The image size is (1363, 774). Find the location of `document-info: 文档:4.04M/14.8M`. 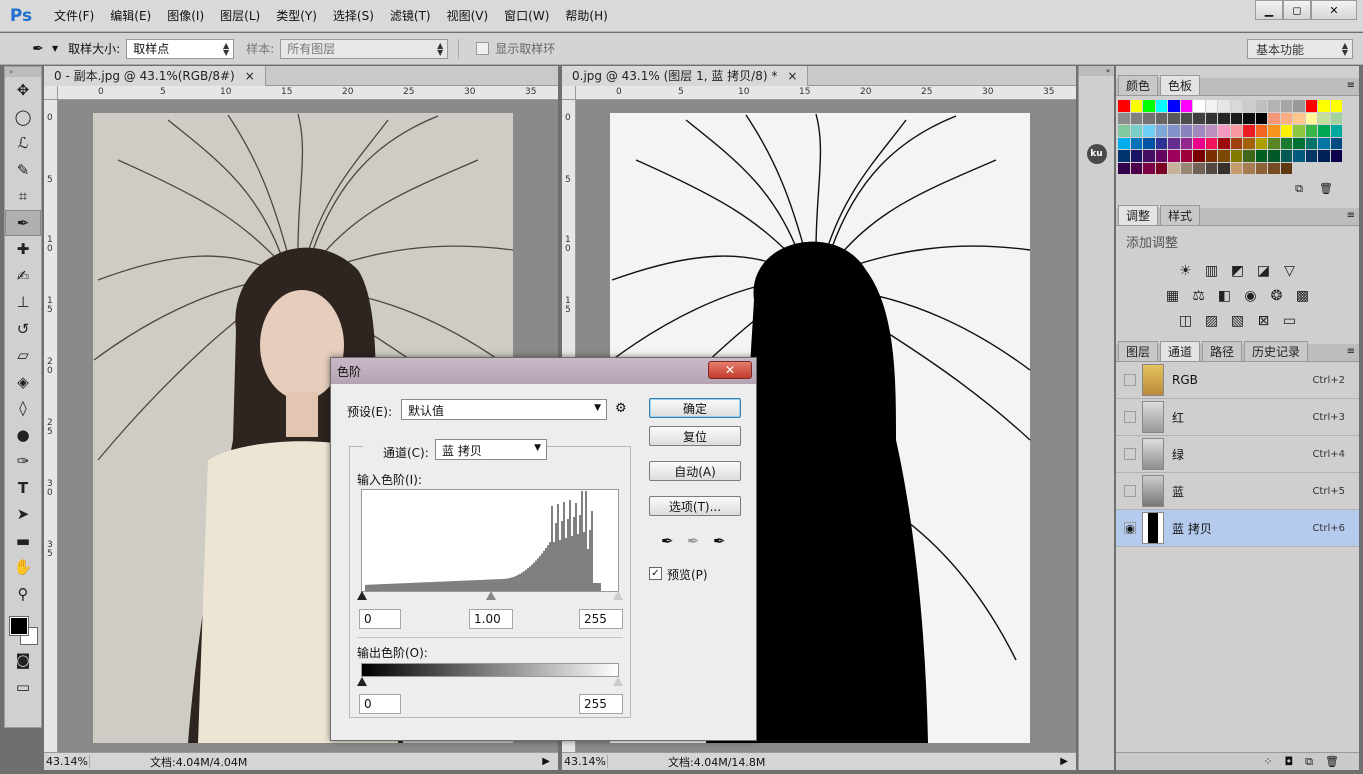

document-info: 文档:4.04M/14.8M is located at coordinates (716, 762).